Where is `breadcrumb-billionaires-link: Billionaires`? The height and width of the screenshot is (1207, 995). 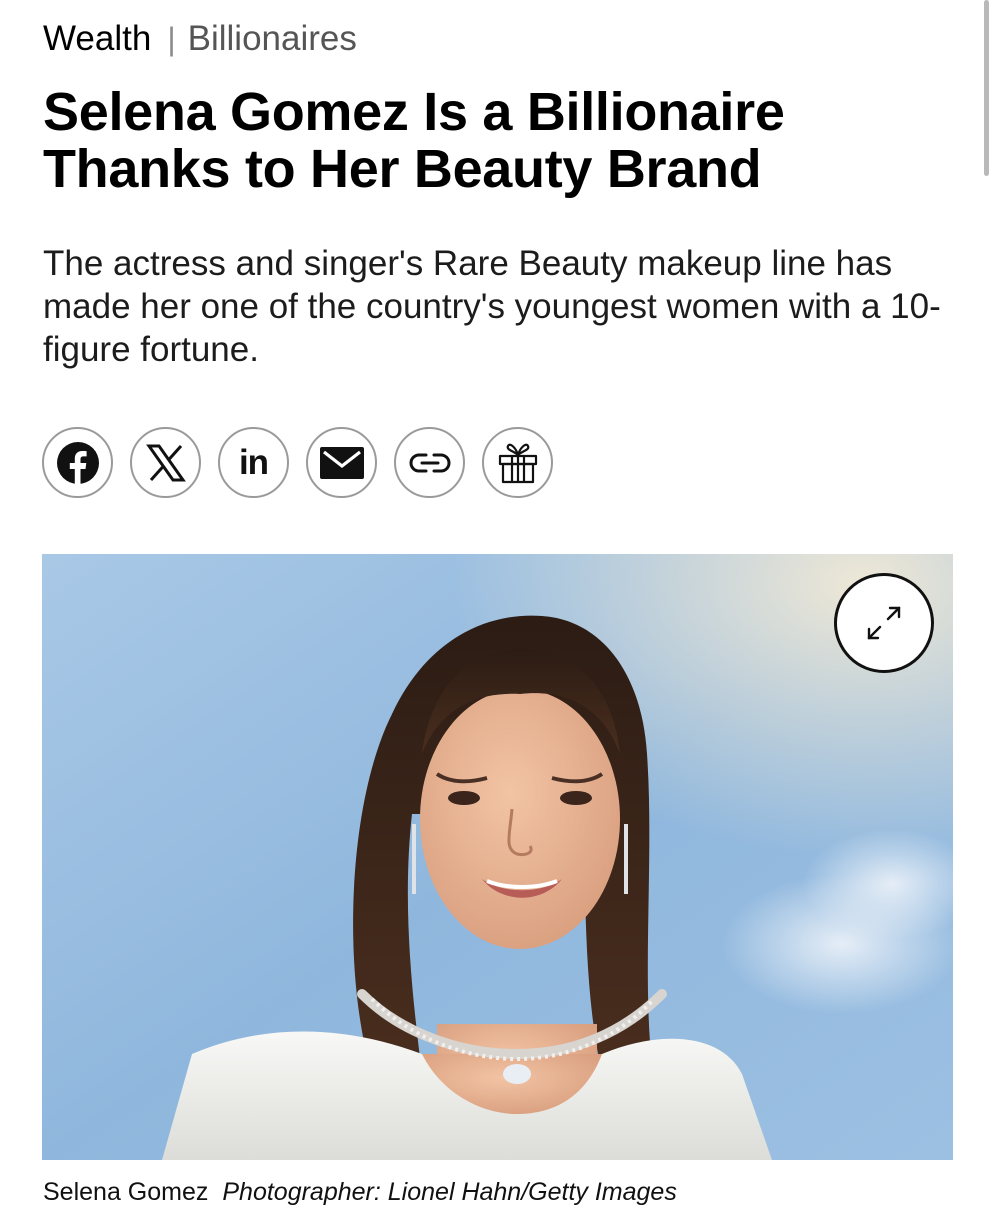
breadcrumb-billionaires-link: Billionaires is located at coordinates (272, 39).